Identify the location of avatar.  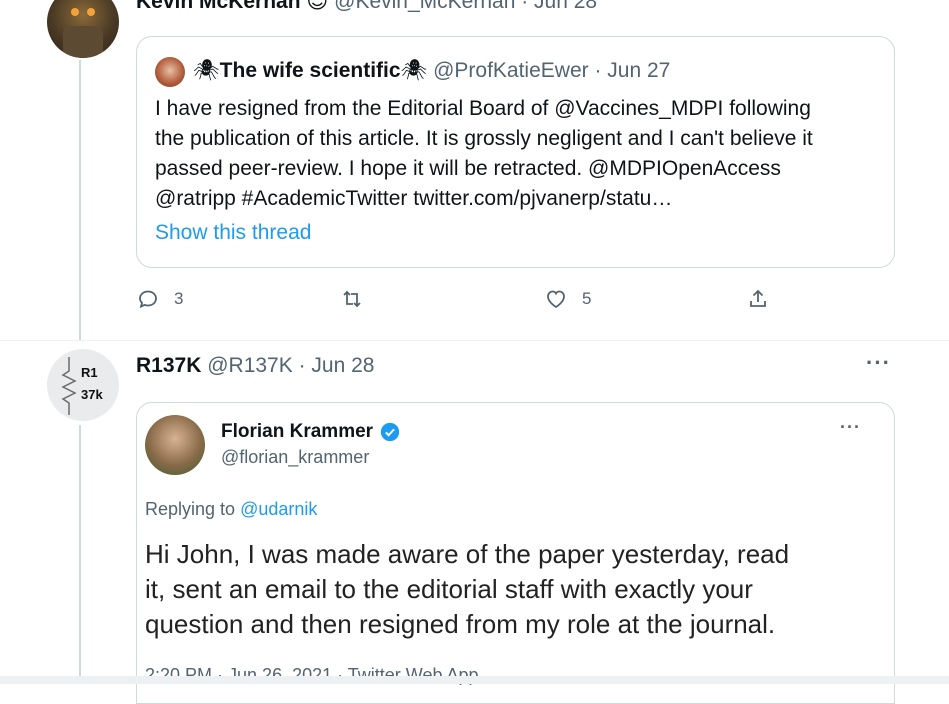
(83, 29).